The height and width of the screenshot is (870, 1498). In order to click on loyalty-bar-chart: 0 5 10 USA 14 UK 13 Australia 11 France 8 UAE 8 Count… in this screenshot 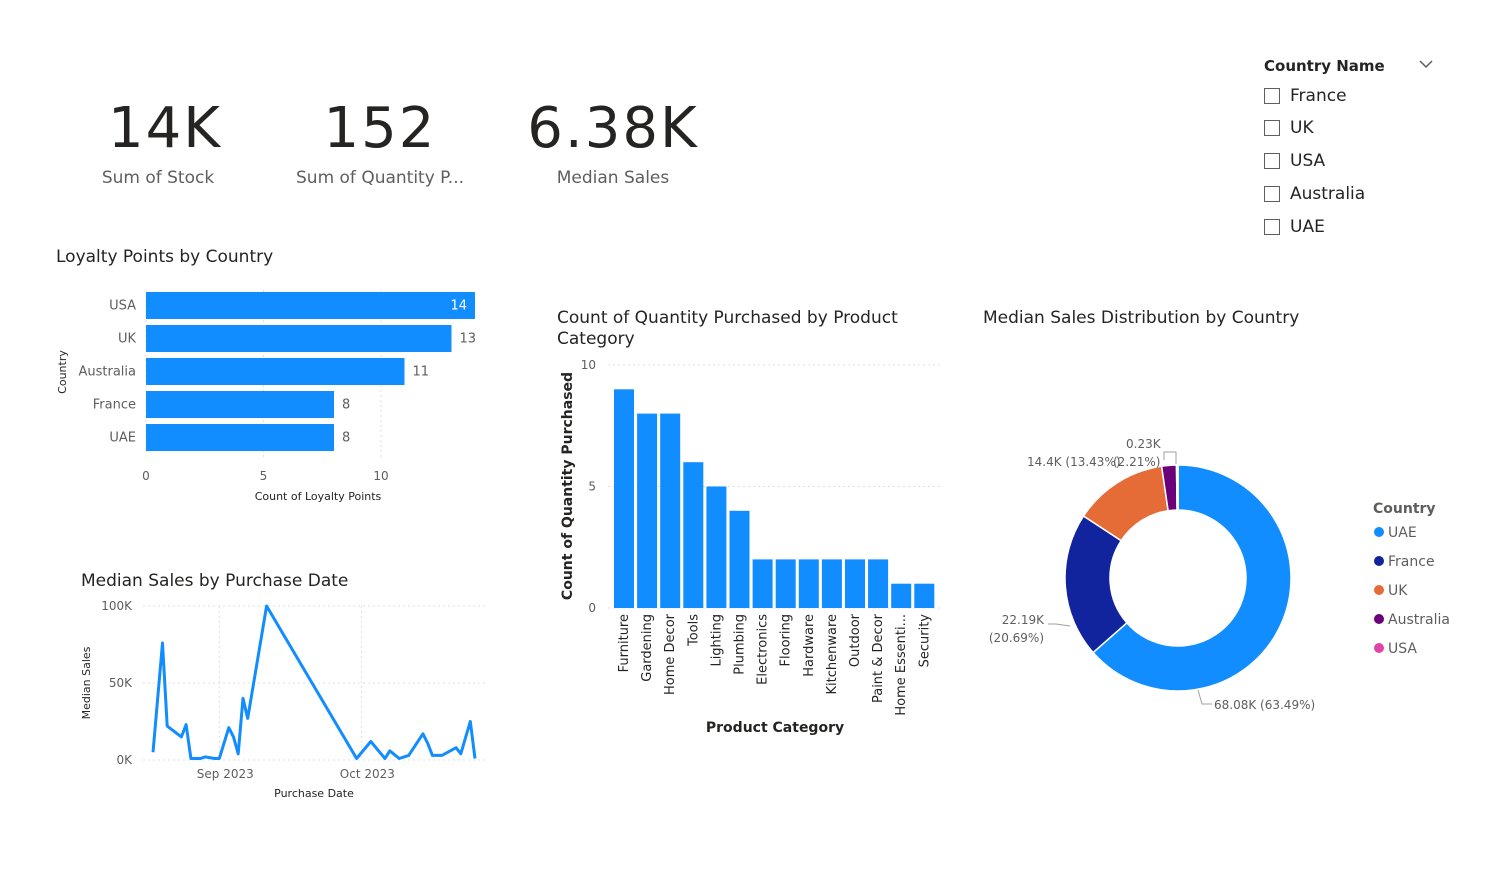, I will do `click(266, 396)`.